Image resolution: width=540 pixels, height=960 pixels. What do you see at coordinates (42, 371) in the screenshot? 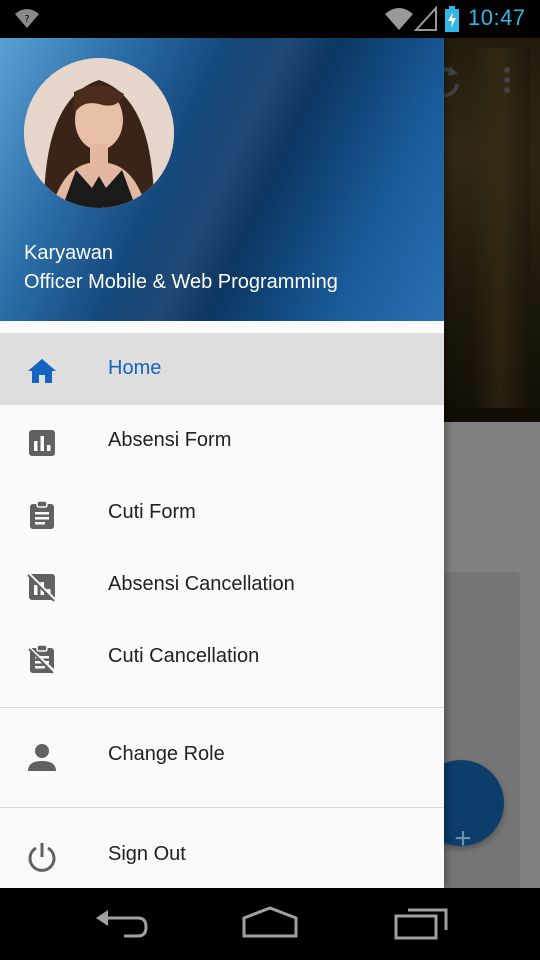
I see `home-icon` at bounding box center [42, 371].